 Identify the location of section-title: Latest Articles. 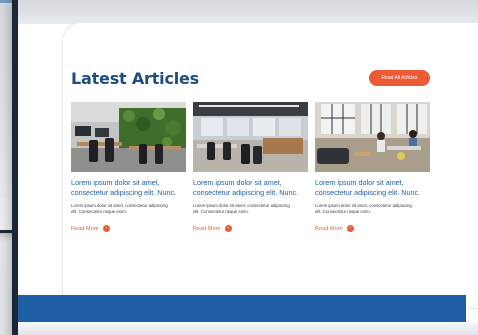
(135, 78).